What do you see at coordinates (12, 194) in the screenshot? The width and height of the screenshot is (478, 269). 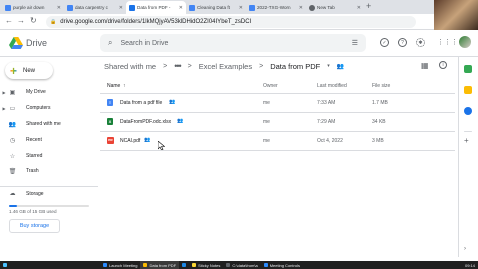 I see `cloud-icon: ☁` at bounding box center [12, 194].